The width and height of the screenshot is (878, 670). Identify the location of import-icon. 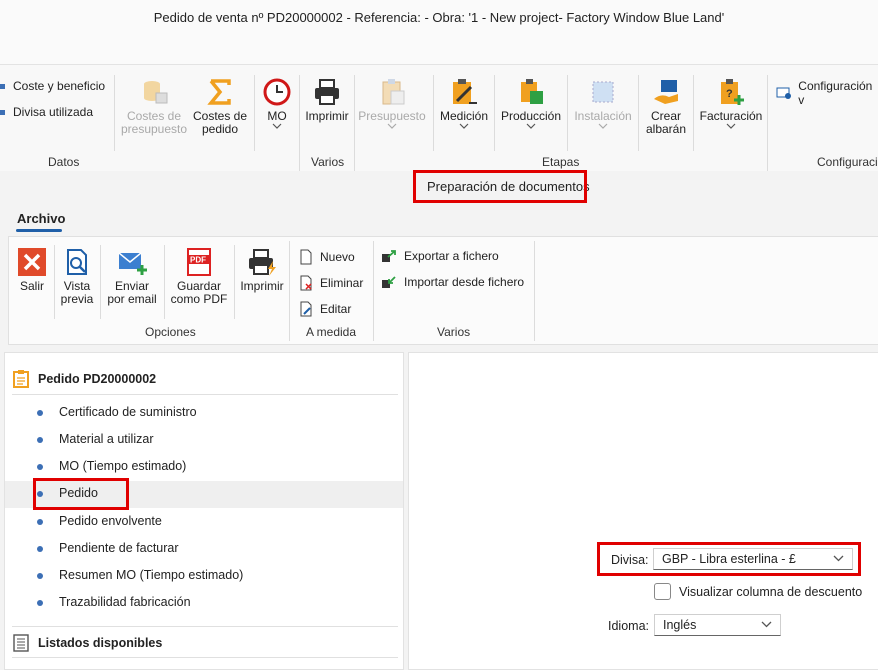
(389, 282).